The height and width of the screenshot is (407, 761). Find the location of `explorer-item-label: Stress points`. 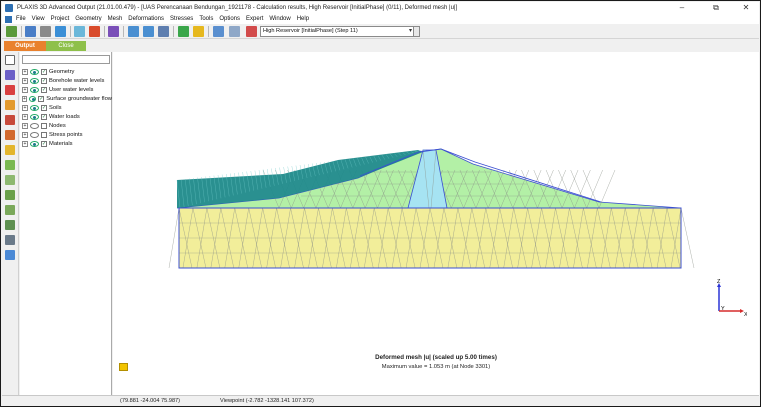

explorer-item-label: Stress points is located at coordinates (66, 134).